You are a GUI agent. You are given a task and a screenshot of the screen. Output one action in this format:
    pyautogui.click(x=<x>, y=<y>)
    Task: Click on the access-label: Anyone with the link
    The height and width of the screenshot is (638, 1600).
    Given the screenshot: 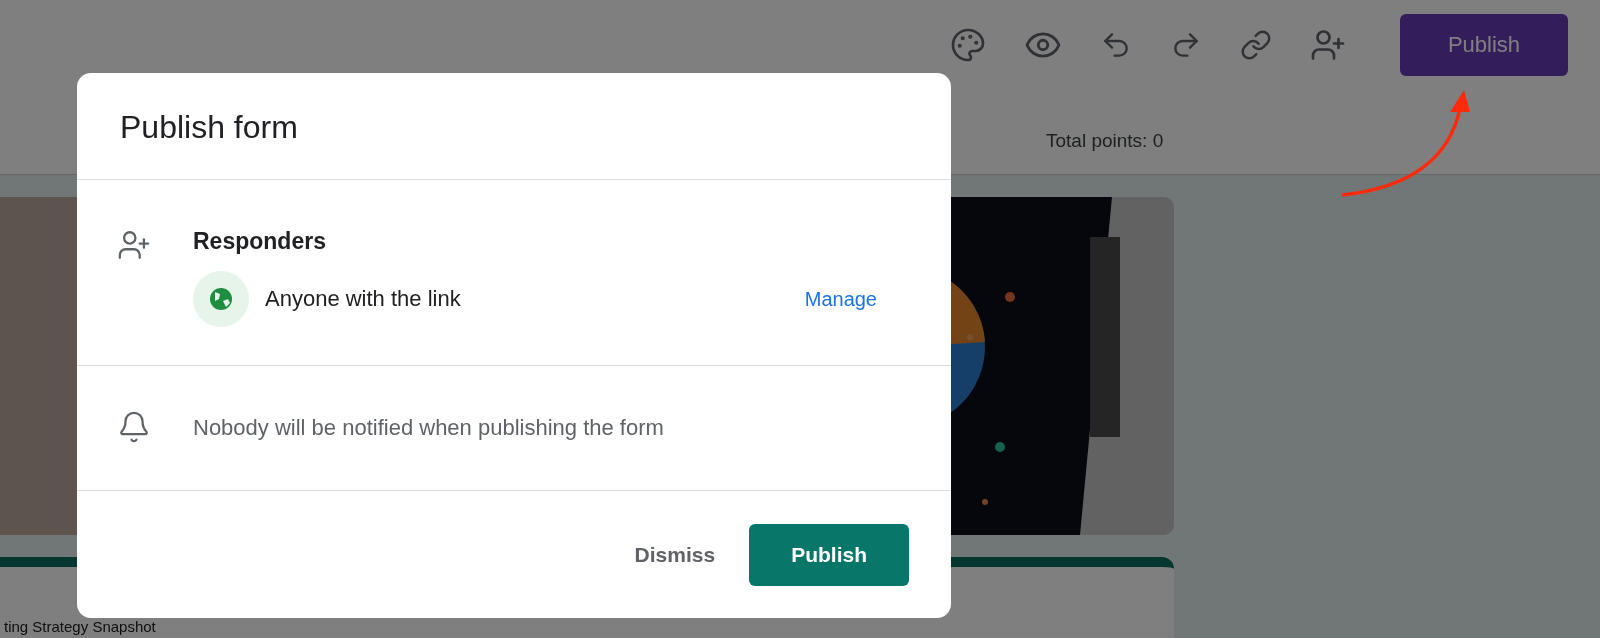 What is the action you would take?
    pyautogui.click(x=363, y=299)
    